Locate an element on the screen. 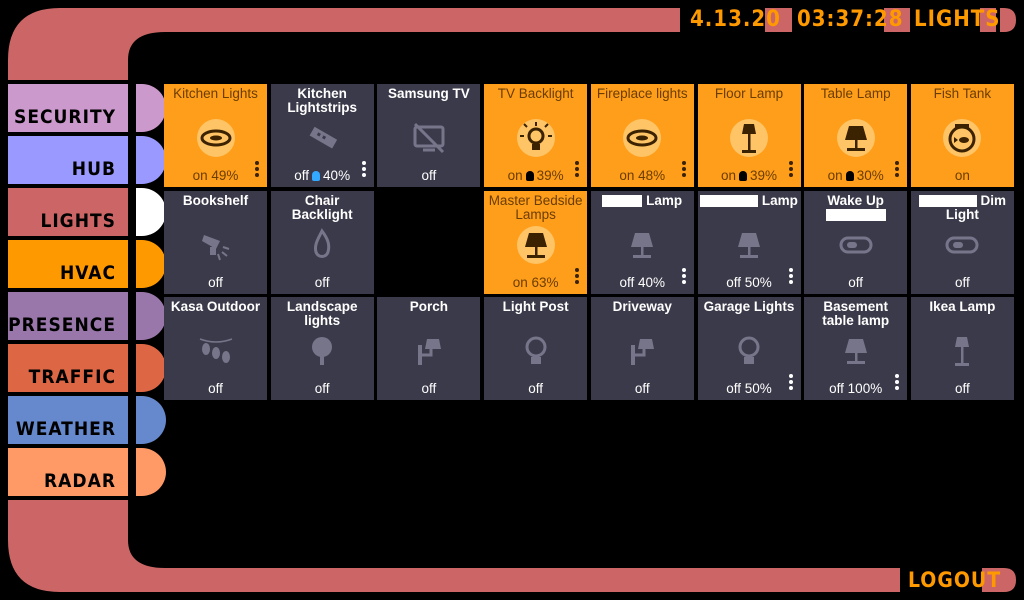 This screenshot has height=600, width=1024. tile-table-lamp: Table Lamp on 30% is located at coordinates (856, 135).